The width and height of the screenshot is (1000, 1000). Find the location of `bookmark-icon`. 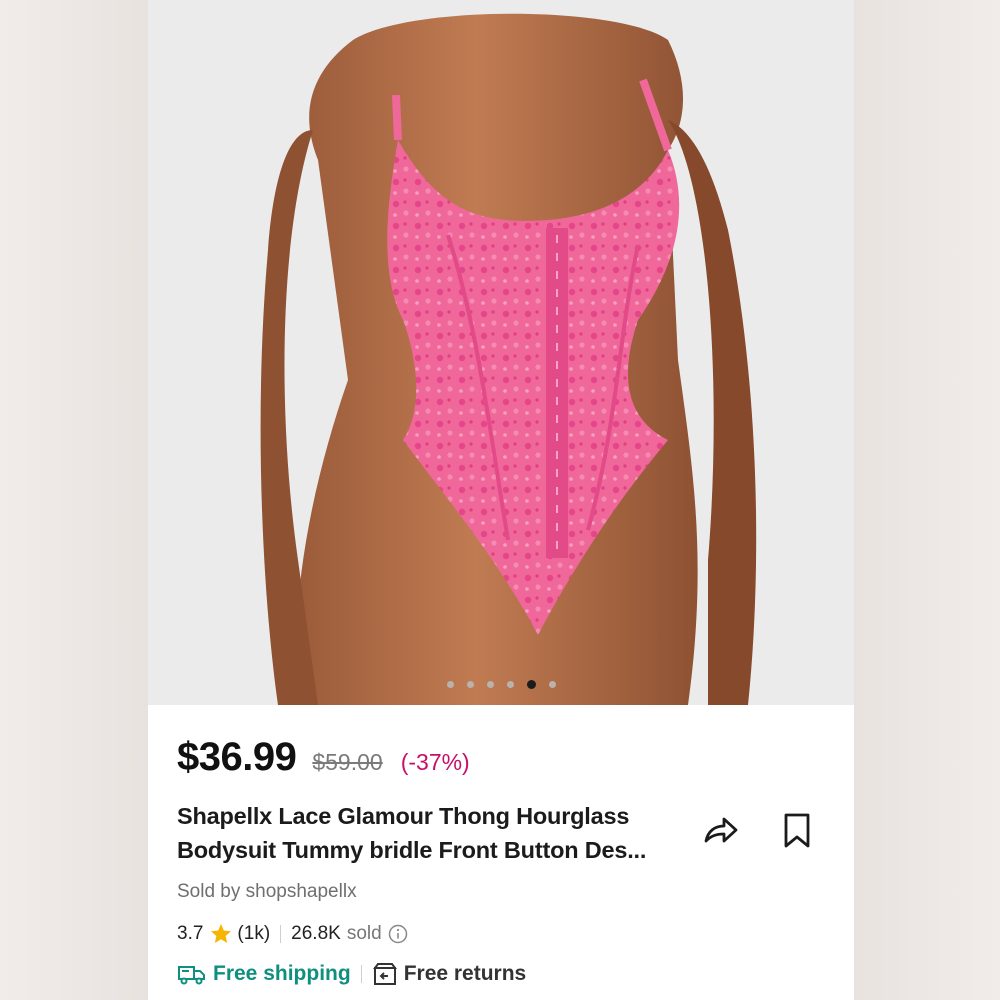

bookmark-icon is located at coordinates (797, 830).